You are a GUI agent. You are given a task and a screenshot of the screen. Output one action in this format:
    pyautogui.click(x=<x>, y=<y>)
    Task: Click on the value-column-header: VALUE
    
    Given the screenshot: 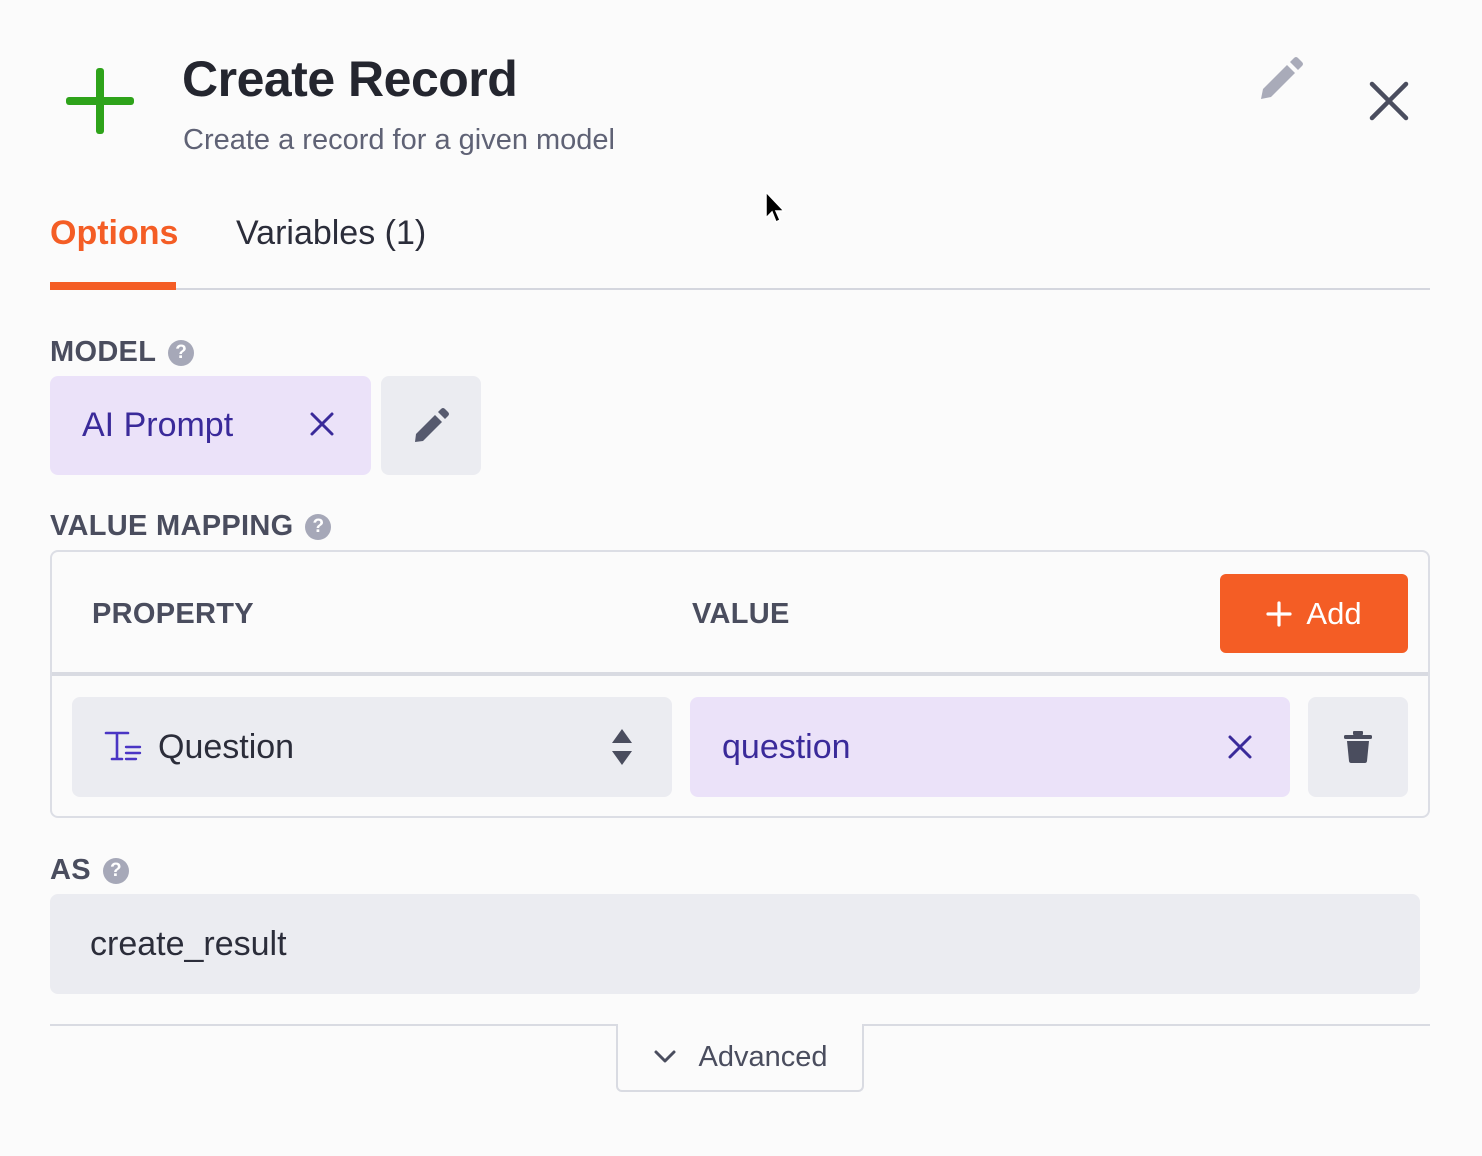 What is the action you would take?
    pyautogui.click(x=741, y=614)
    